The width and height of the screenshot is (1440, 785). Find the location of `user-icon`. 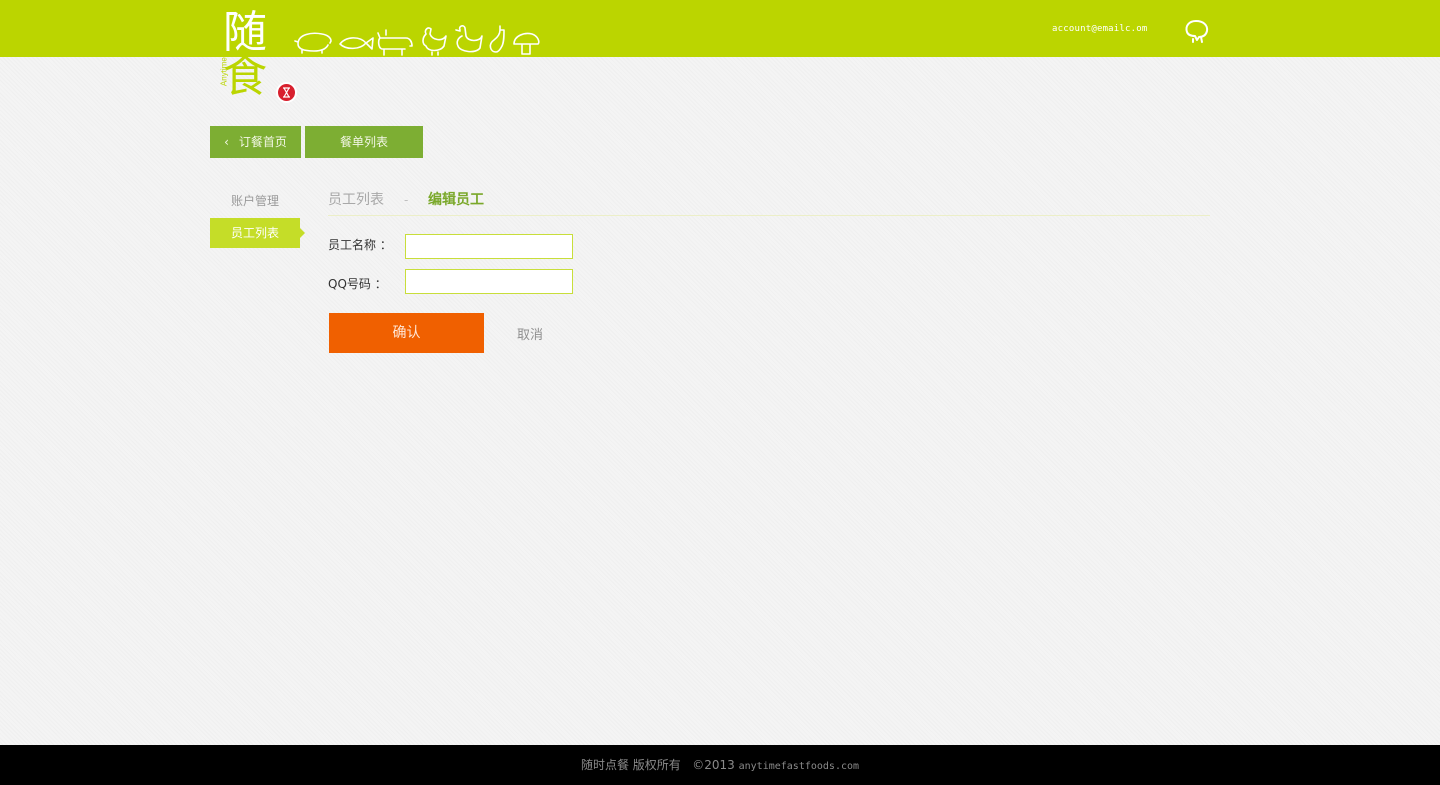

user-icon is located at coordinates (1197, 31).